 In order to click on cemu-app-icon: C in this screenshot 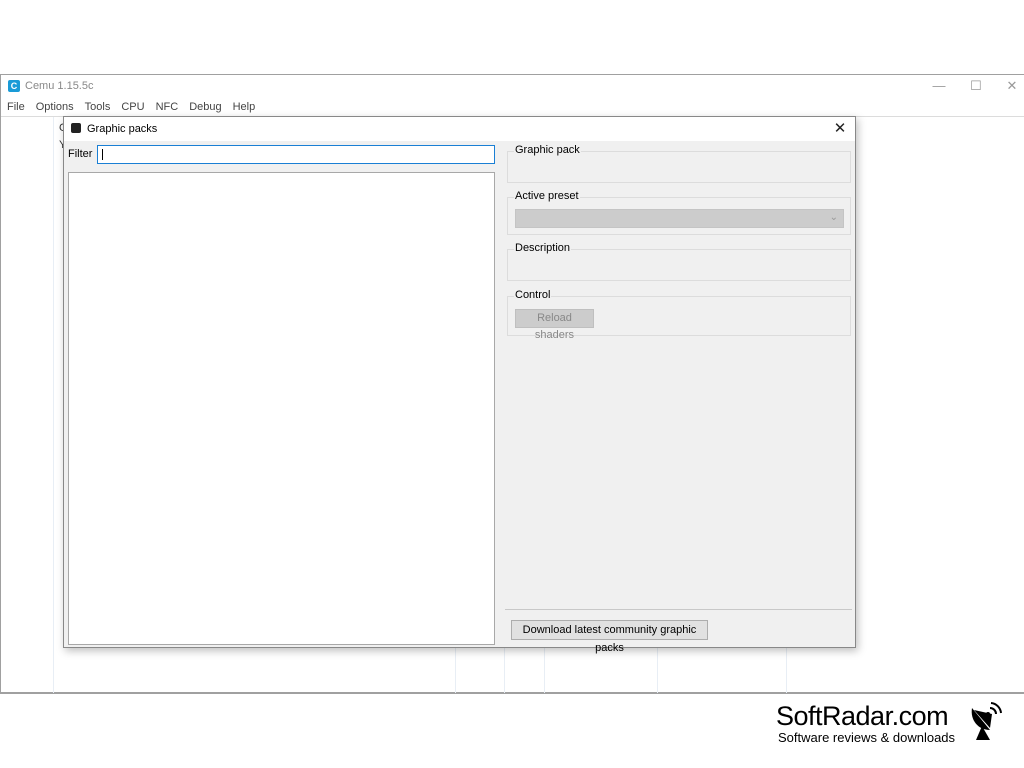, I will do `click(14, 86)`.